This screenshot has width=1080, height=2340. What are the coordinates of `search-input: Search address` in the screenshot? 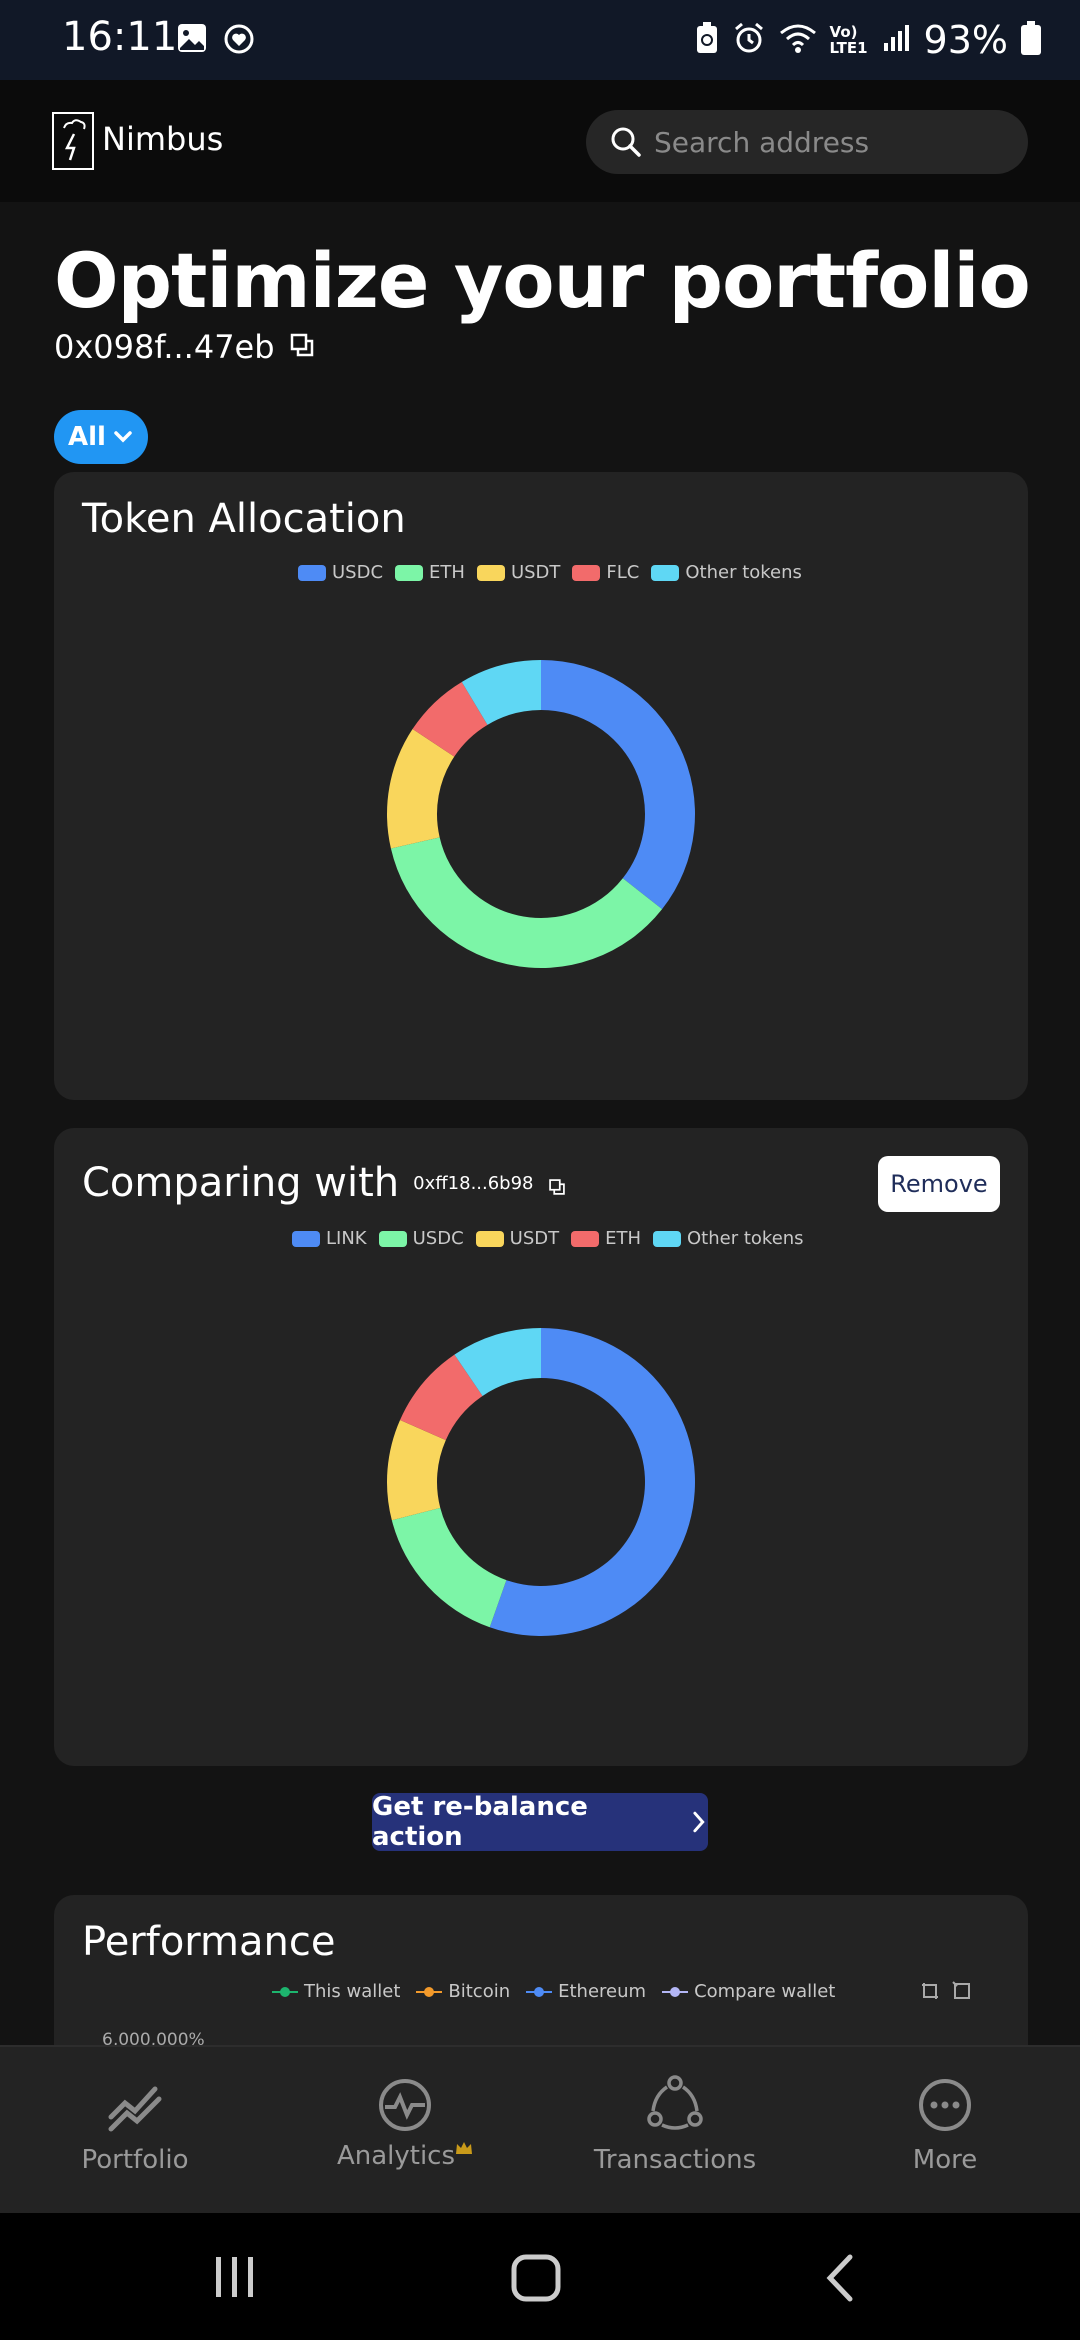 It's located at (807, 142).